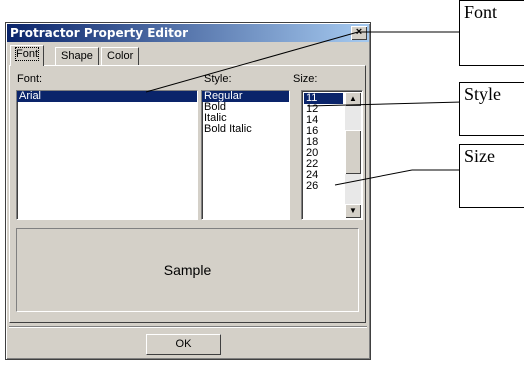  I want to click on style-callout-text: Style, so click(483, 94).